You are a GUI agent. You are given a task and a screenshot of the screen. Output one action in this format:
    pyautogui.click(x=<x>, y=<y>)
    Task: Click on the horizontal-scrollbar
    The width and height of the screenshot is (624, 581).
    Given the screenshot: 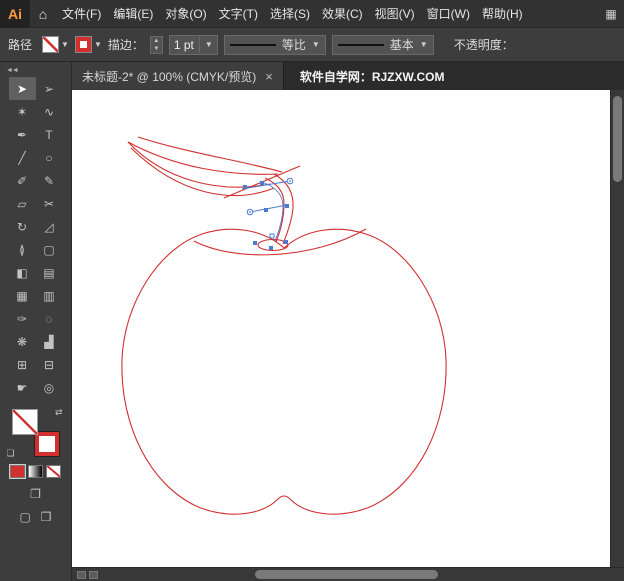 What is the action you would take?
    pyautogui.click(x=356, y=574)
    